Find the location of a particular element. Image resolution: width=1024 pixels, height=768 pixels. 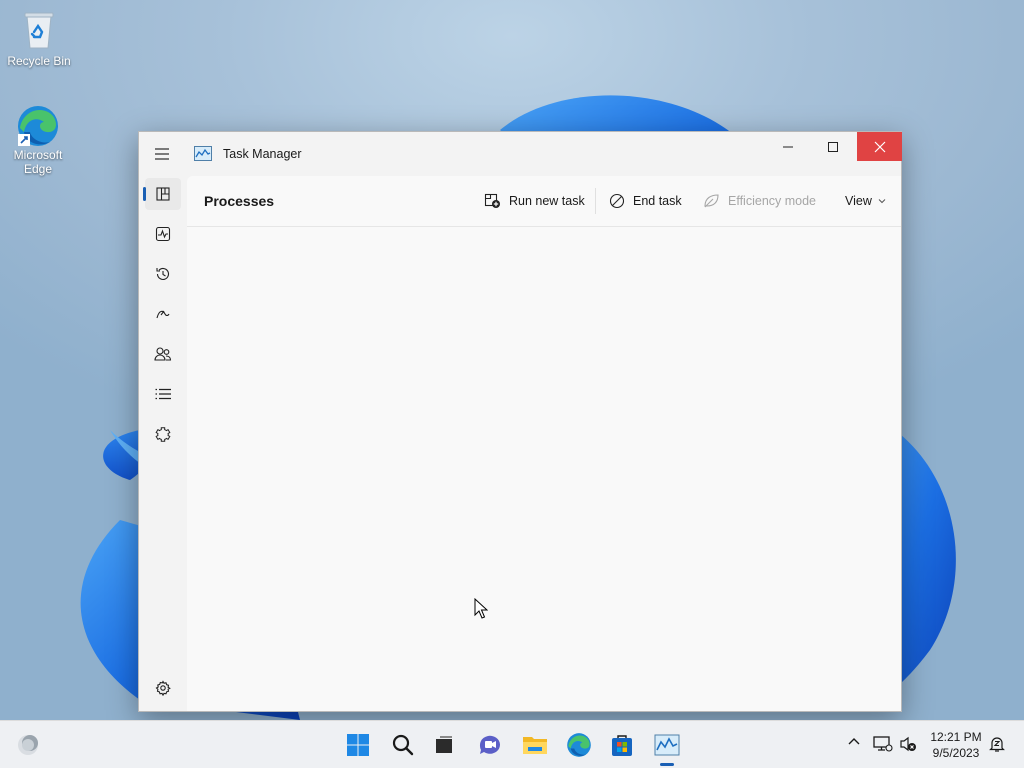

chat-icon is located at coordinates (489, 744).